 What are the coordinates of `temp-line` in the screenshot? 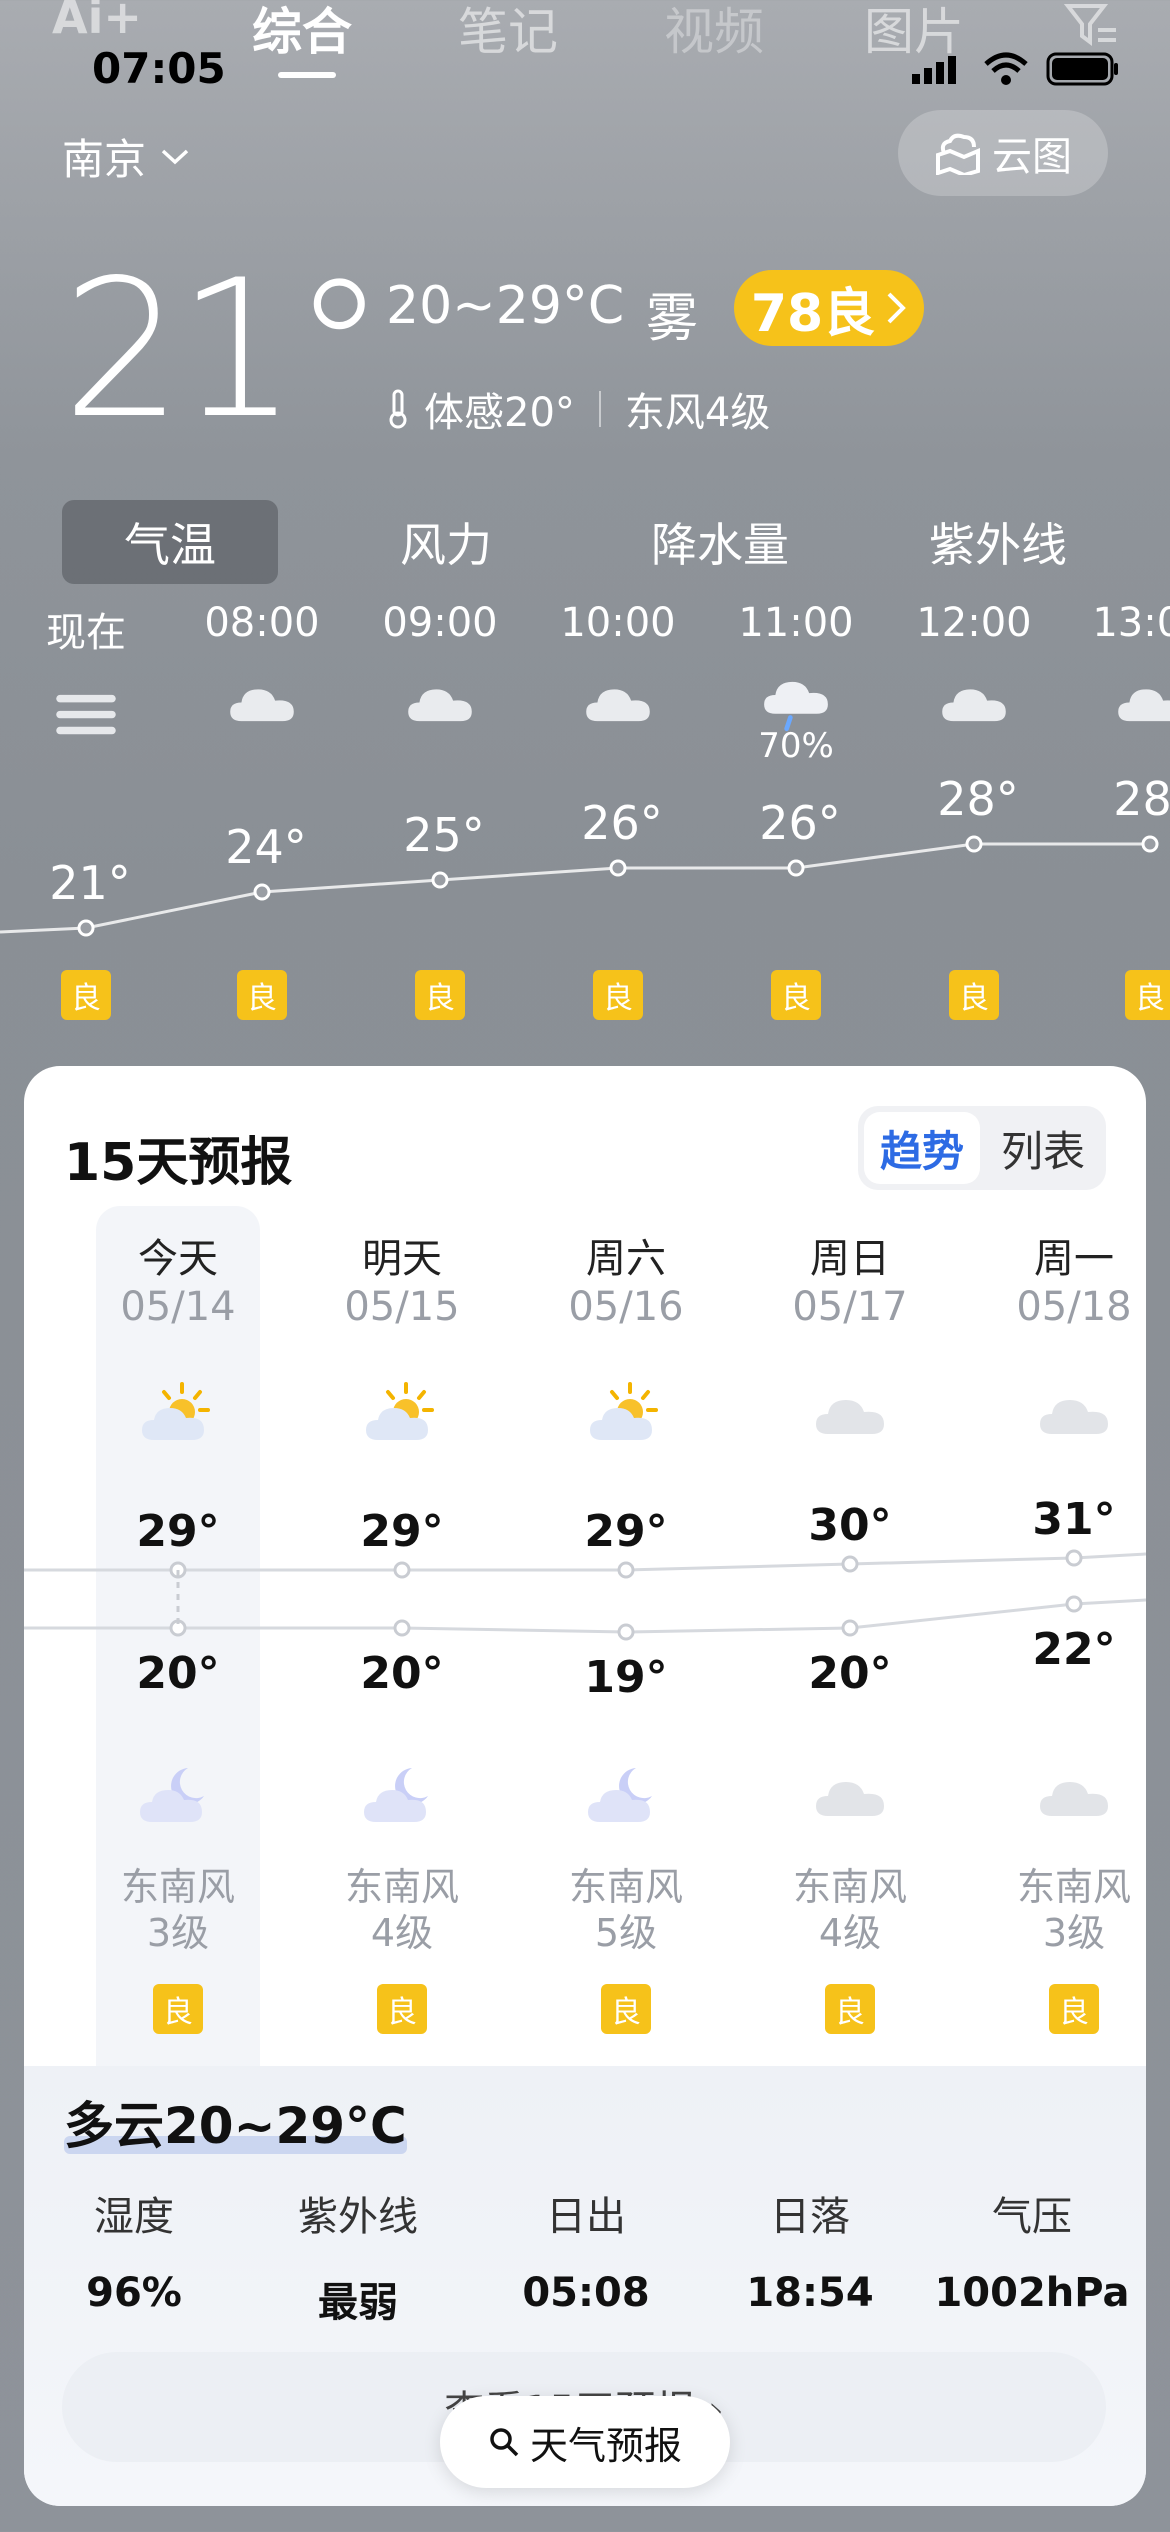 It's located at (575, 888).